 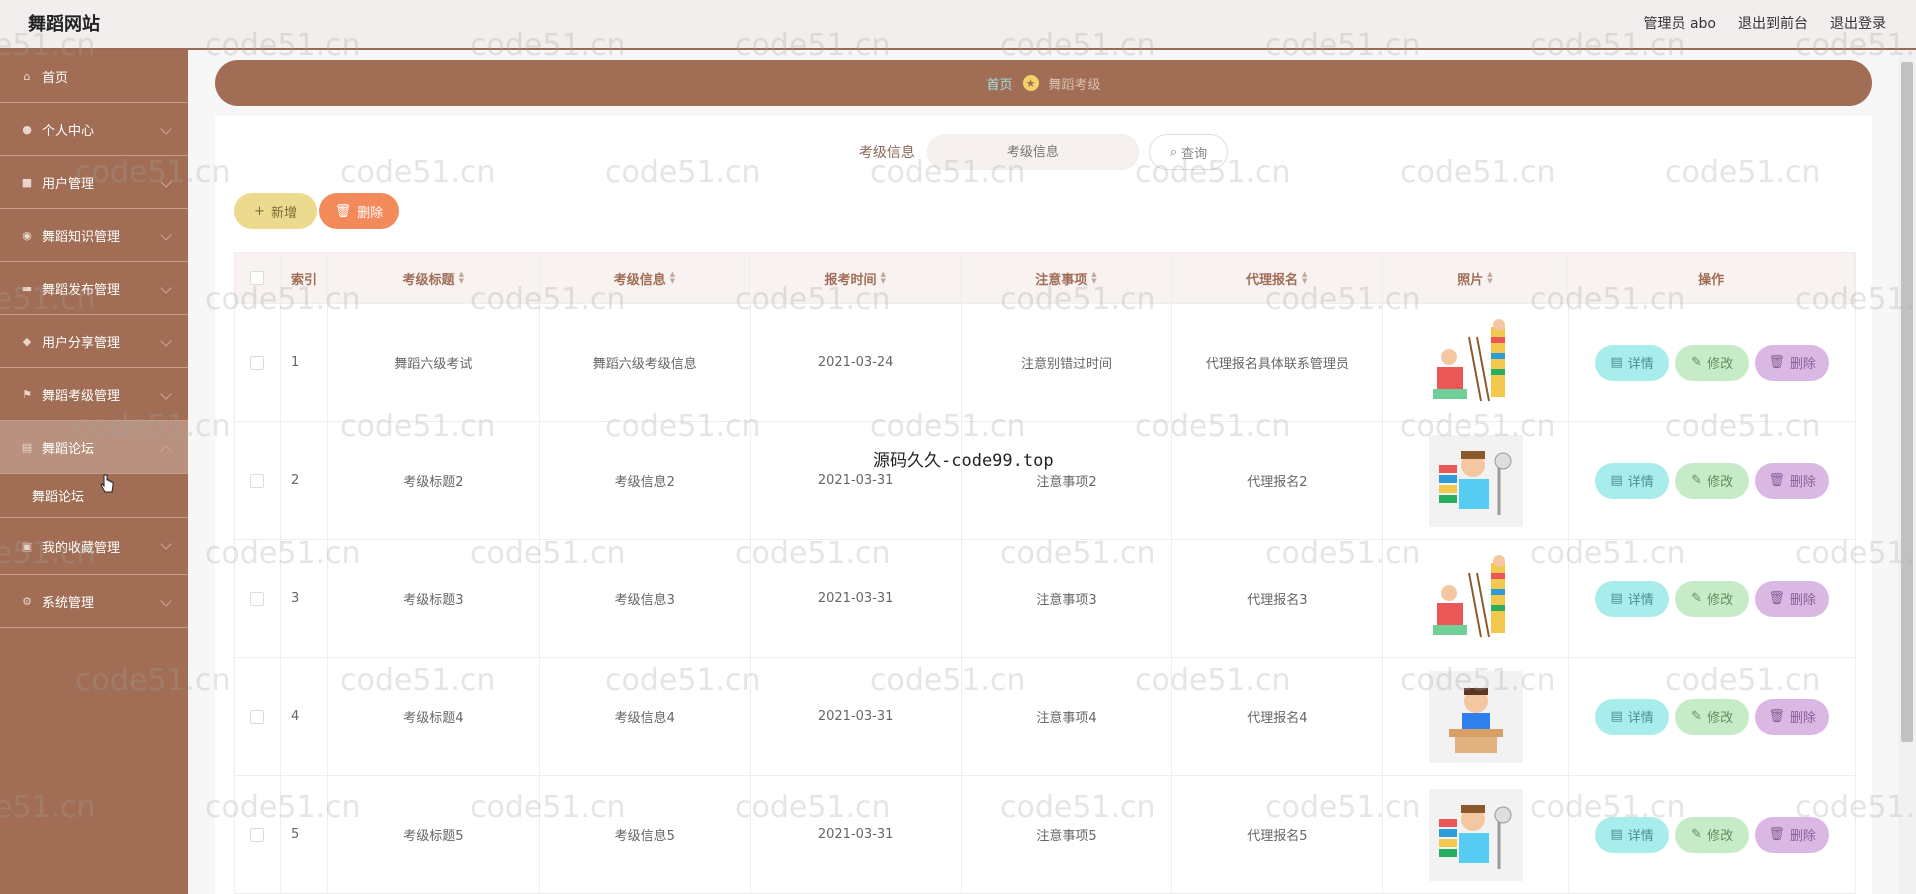 I want to click on cell-agent: 代理报名4, so click(x=1278, y=716).